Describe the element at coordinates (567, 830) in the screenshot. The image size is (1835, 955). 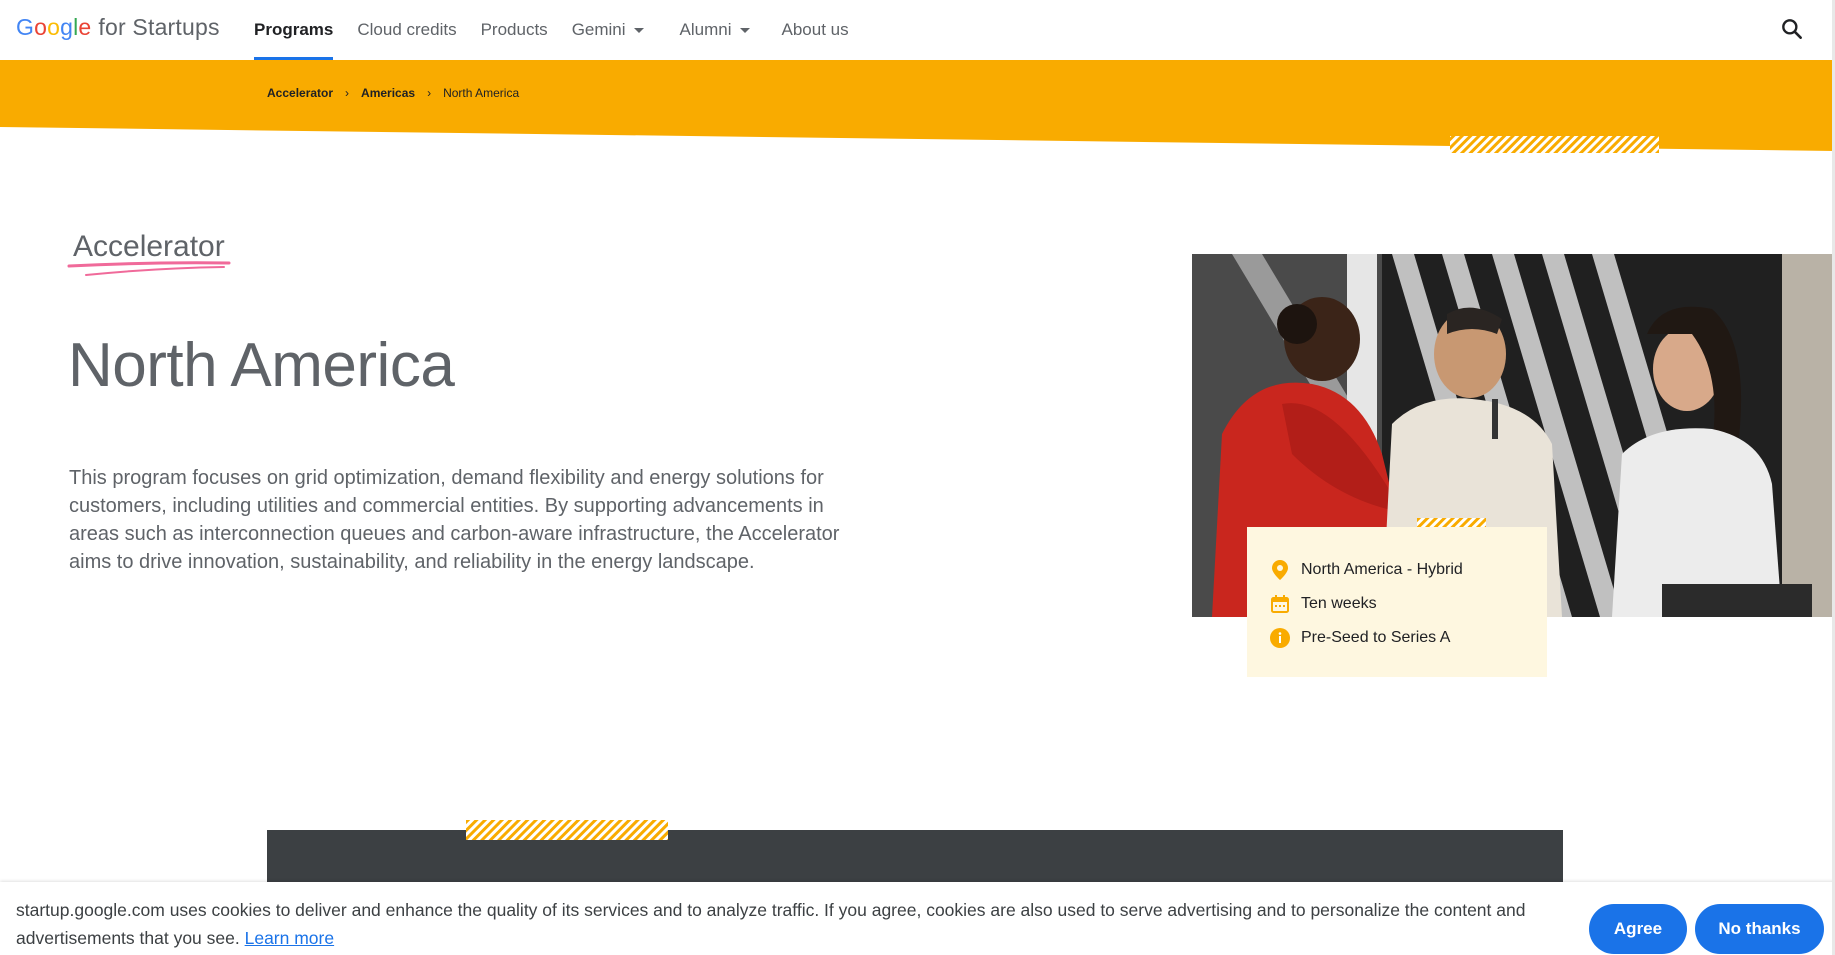
I see `section-hatch-decoration` at that location.